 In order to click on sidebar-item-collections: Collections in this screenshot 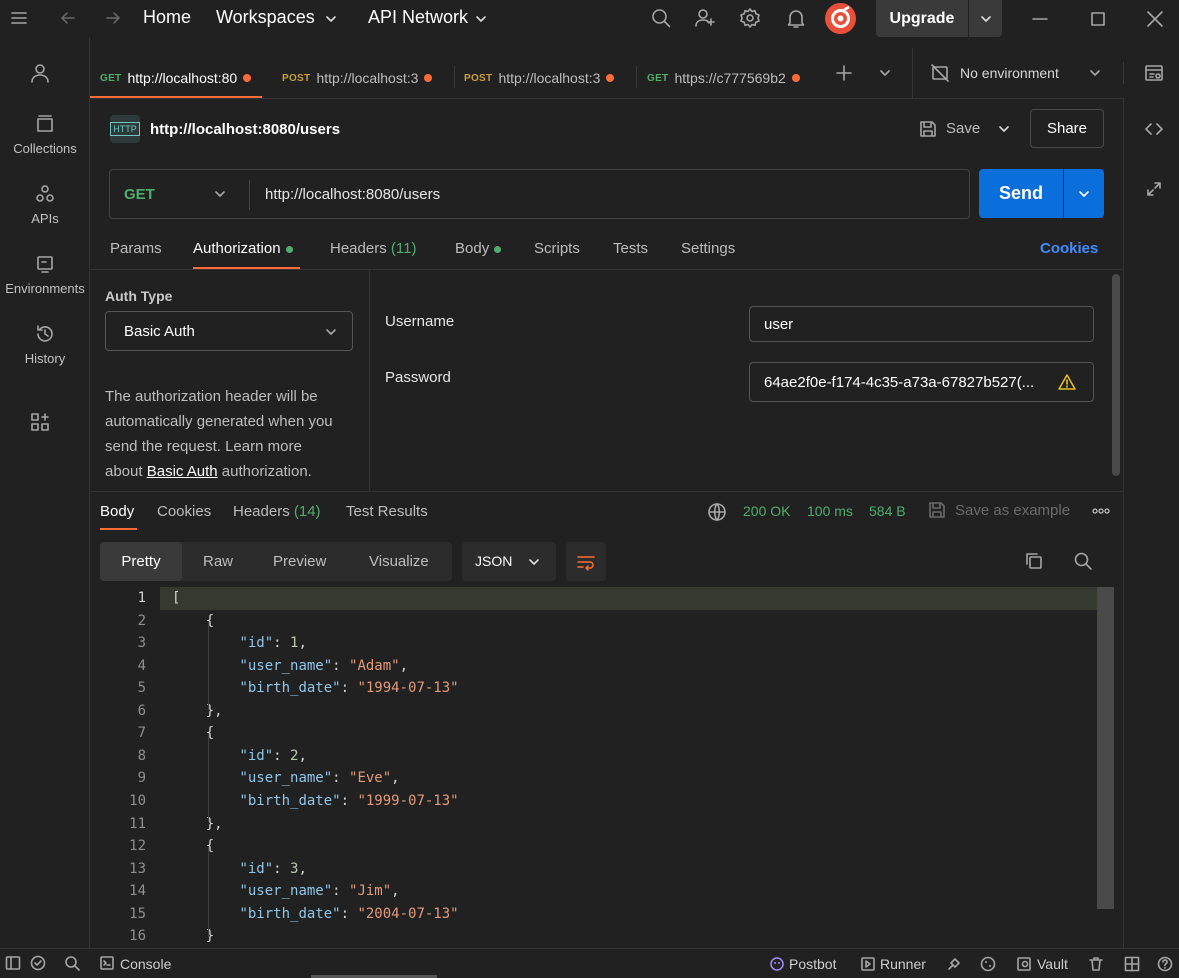, I will do `click(45, 134)`.